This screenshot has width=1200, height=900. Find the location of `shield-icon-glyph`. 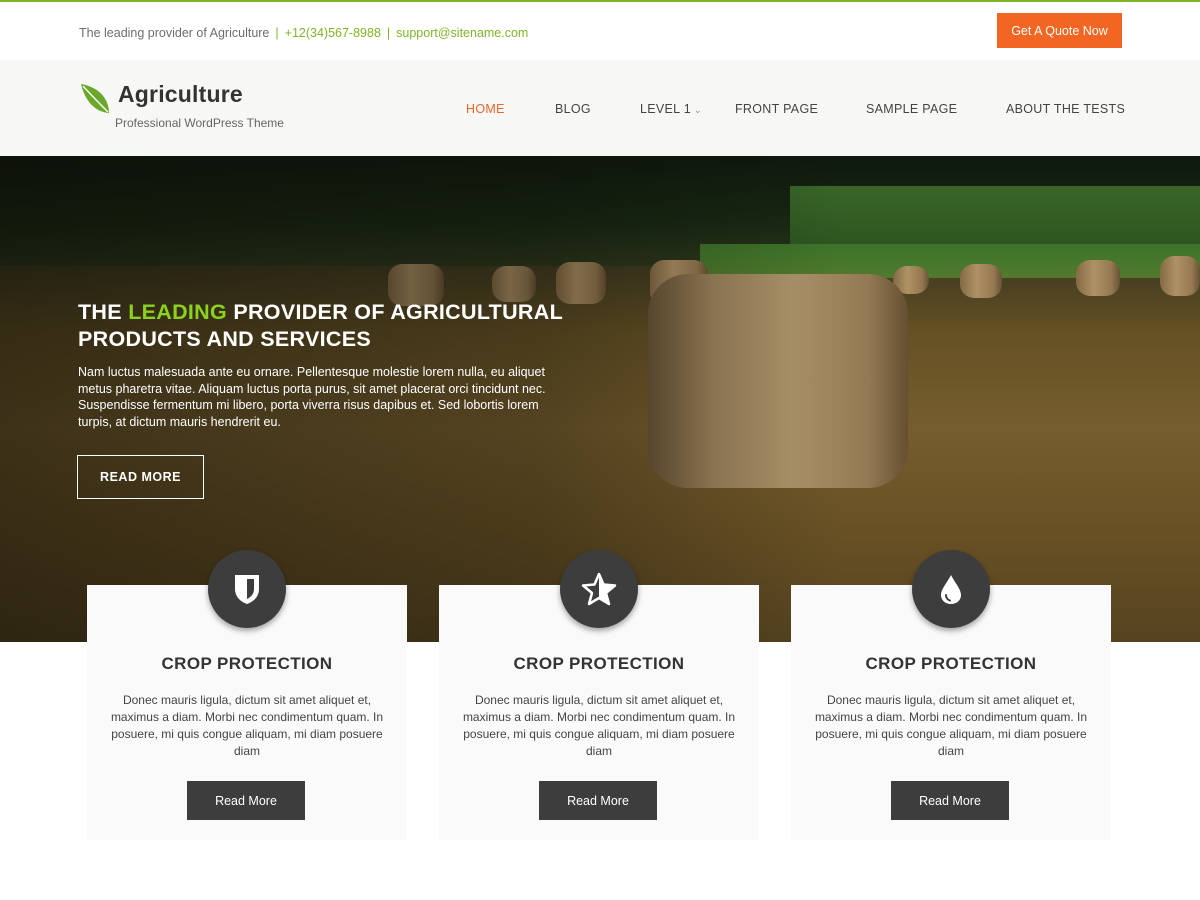

shield-icon-glyph is located at coordinates (247, 589).